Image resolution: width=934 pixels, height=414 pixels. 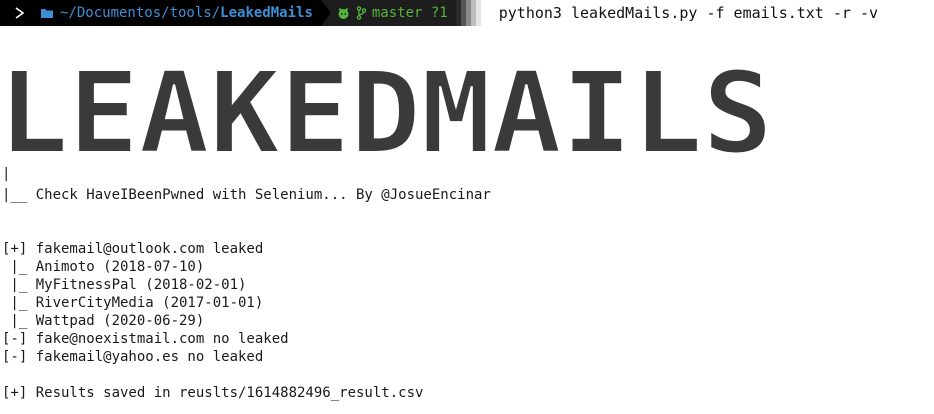 I want to click on git-segment: master ?1, so click(x=393, y=13).